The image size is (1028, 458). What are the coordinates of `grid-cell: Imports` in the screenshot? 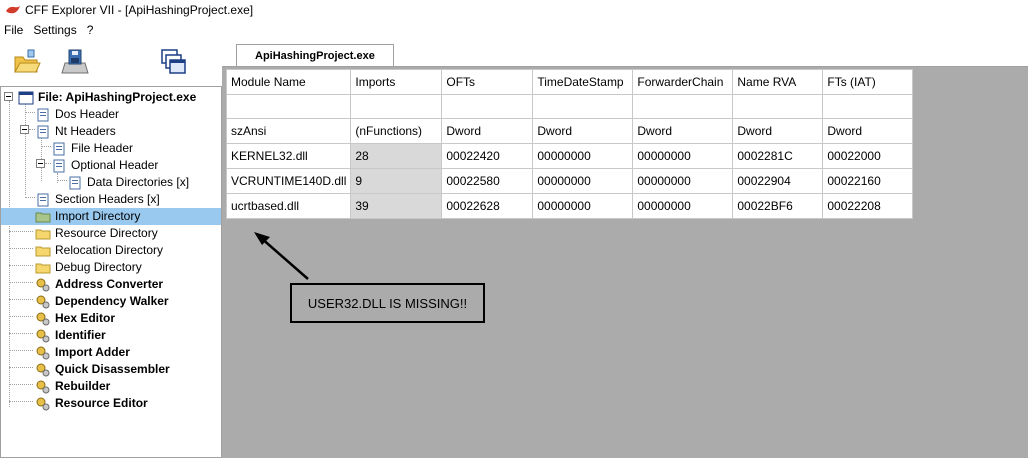 It's located at (396, 82).